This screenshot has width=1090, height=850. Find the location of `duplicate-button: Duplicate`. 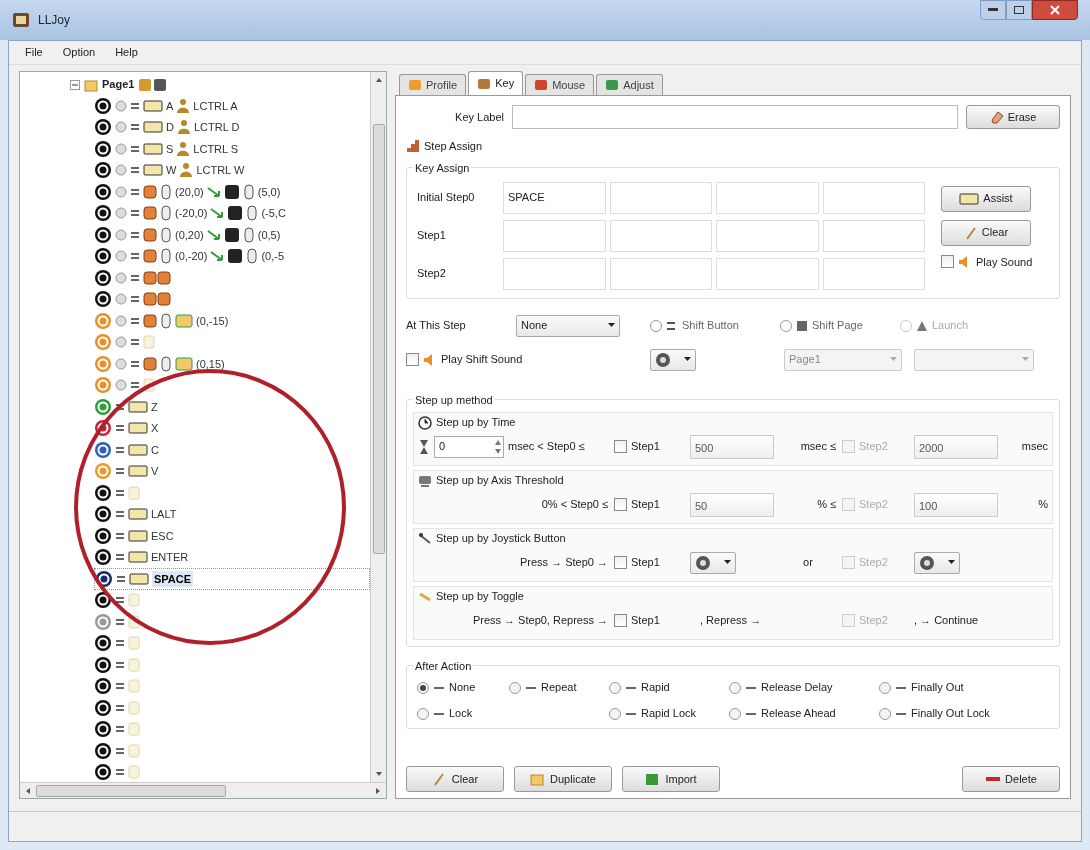

duplicate-button: Duplicate is located at coordinates (563, 779).